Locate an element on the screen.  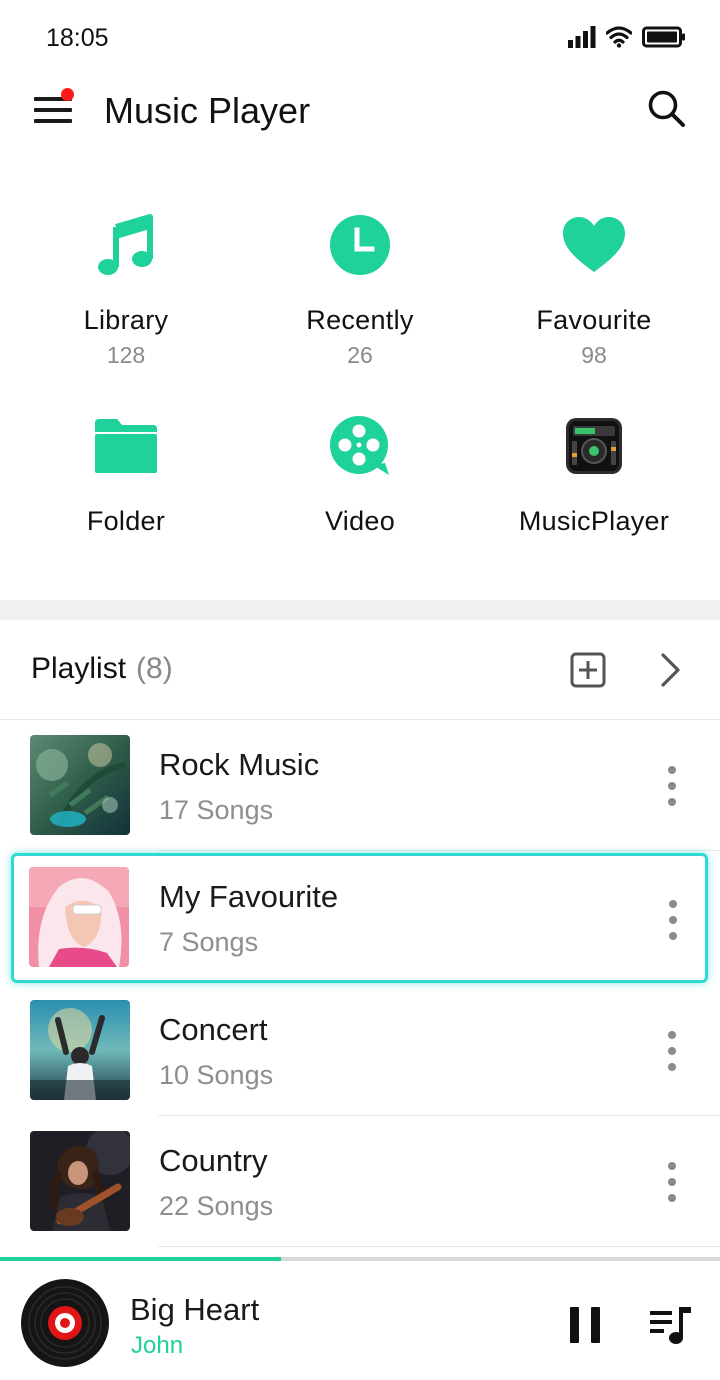
playlist-name: My Favourite is located at coordinates (249, 896).